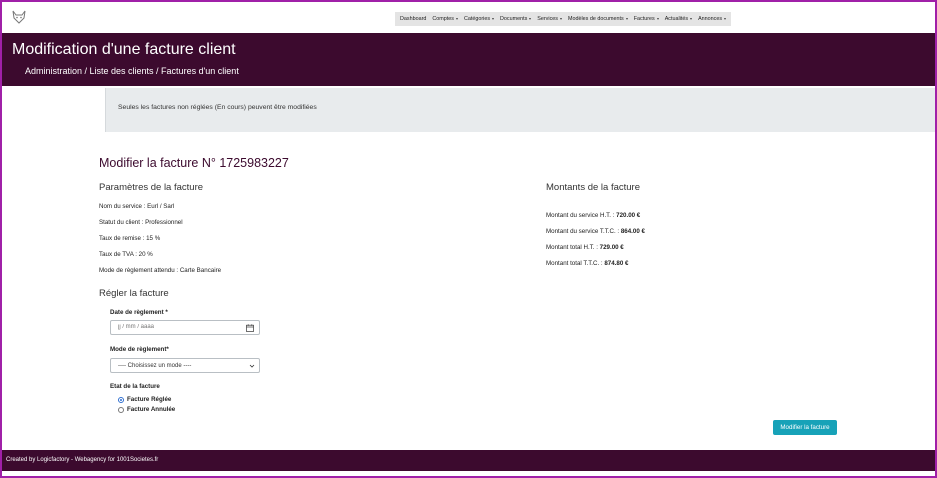 This screenshot has height=478, width=937. What do you see at coordinates (593, 215) in the screenshot?
I see `amount-service-ht: Montant du service H.T. : 720.00 €` at bounding box center [593, 215].